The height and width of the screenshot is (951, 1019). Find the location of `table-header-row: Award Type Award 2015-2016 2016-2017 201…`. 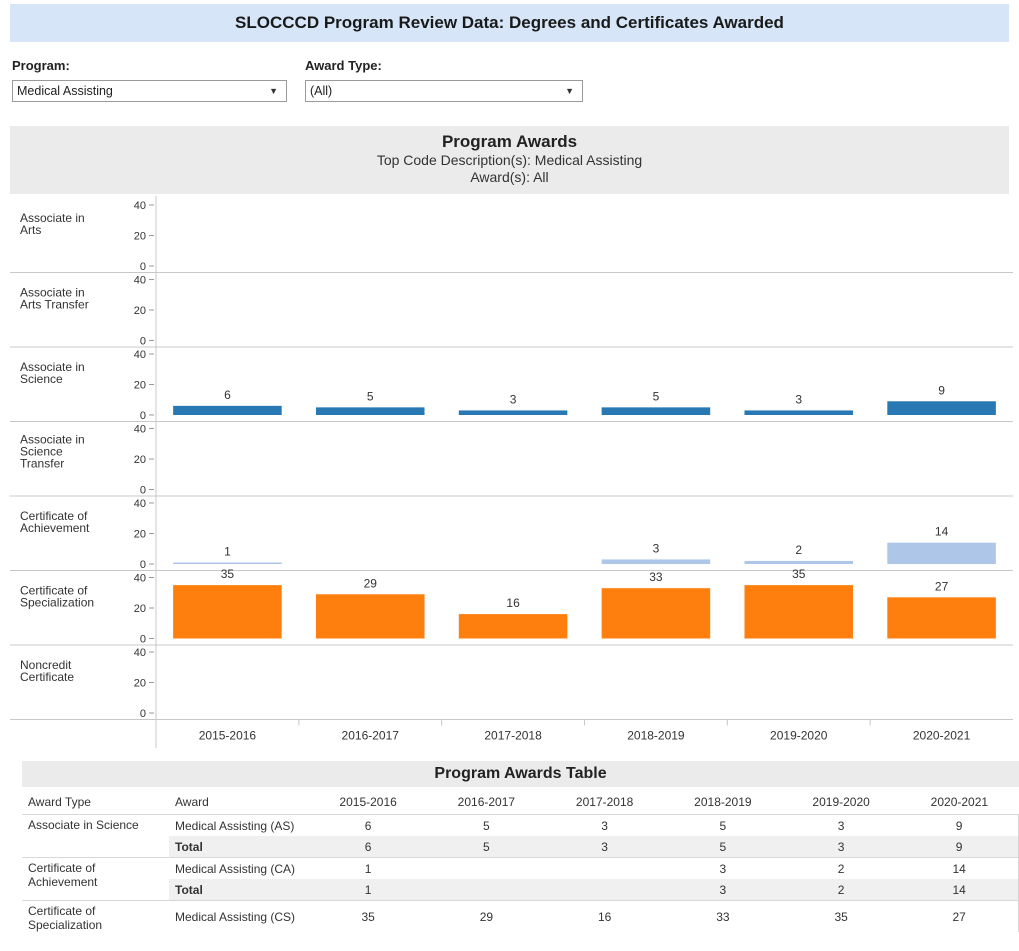

table-header-row: Award Type Award 2015-2016 2016-2017 201… is located at coordinates (520, 802).